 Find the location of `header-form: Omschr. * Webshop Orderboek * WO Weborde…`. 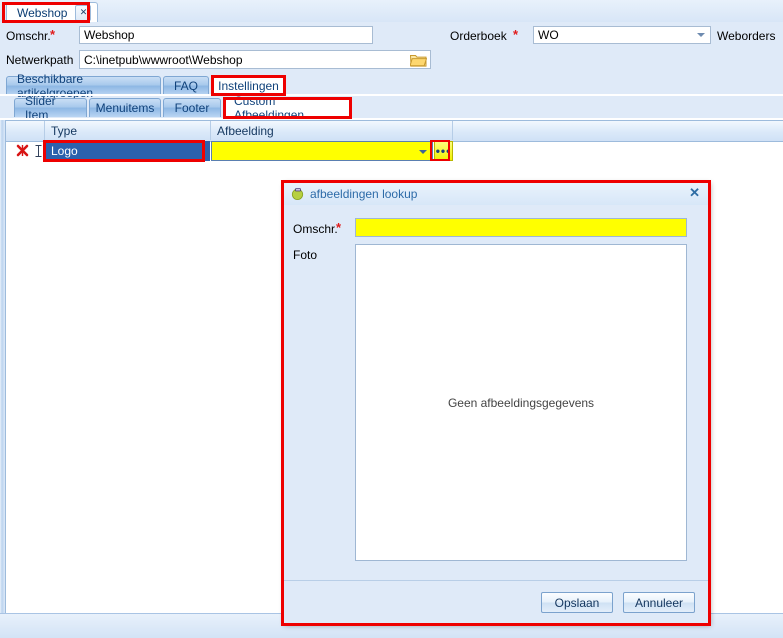

header-form: Omschr. * Webshop Orderboek * WO Weborde… is located at coordinates (391, 48).